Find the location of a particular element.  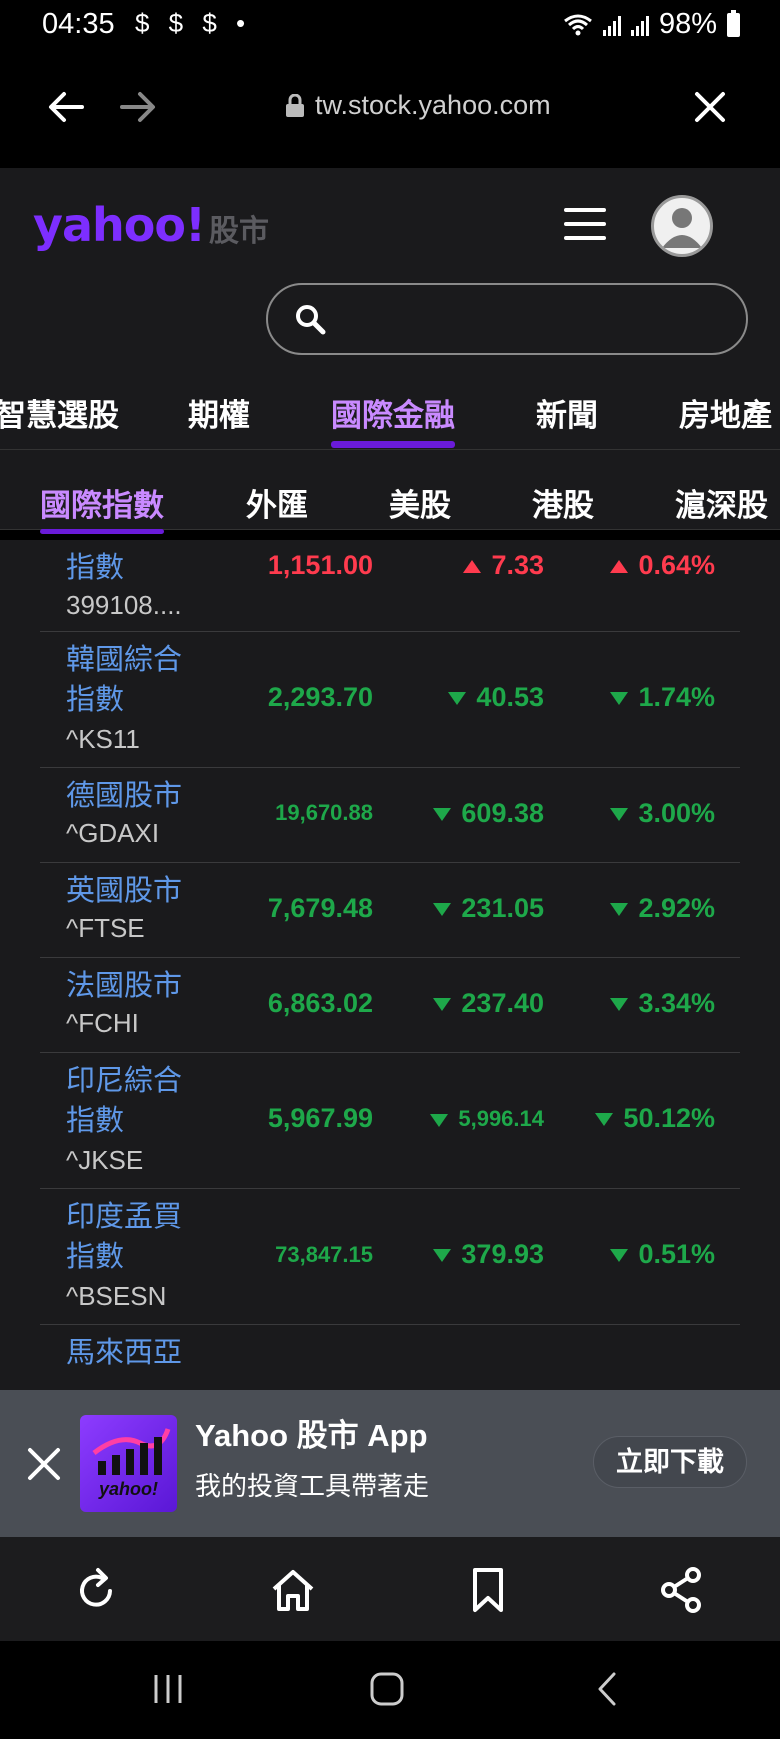

change-value: 5,996.14 is located at coordinates (501, 1118).